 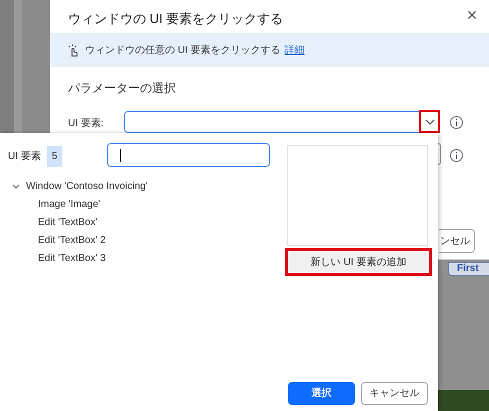 I want to click on tree-item: Edit 'TextBox' 3, so click(x=72, y=258).